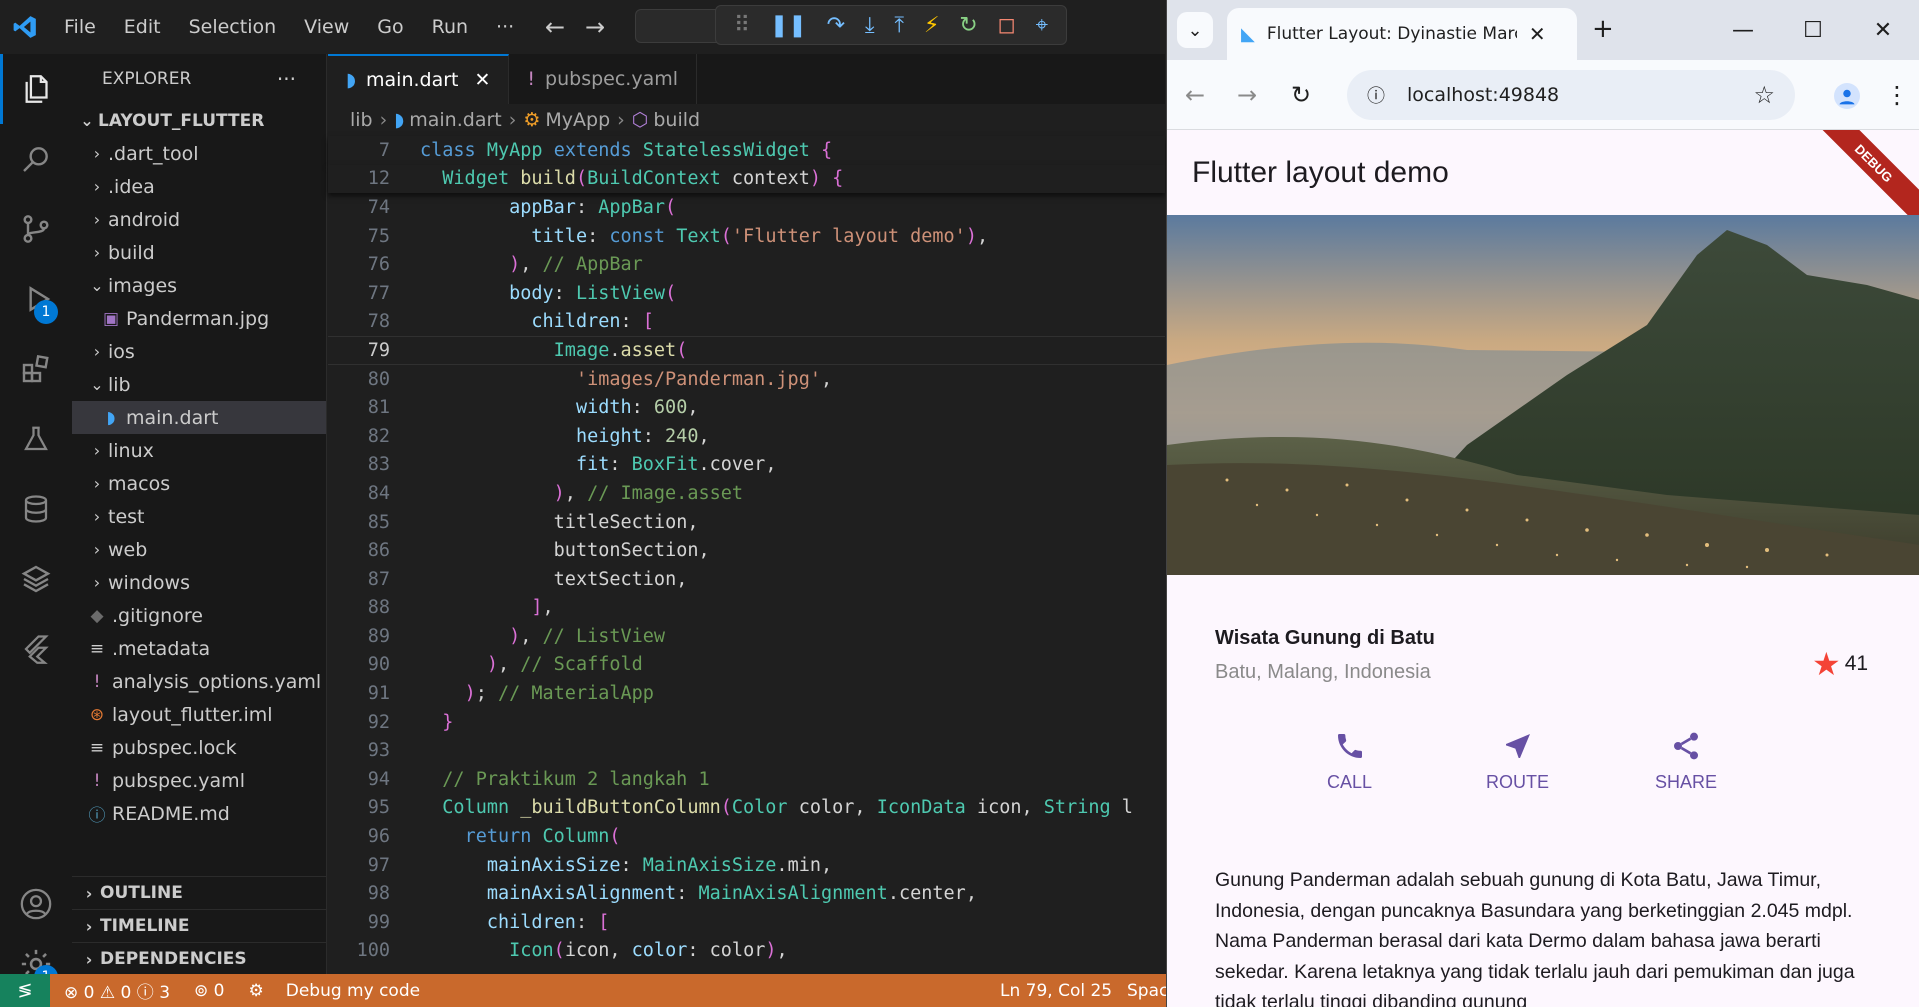 Image resolution: width=1919 pixels, height=1007 pixels. Describe the element at coordinates (1147, 991) in the screenshot. I see `indentation-status: Spac` at that location.